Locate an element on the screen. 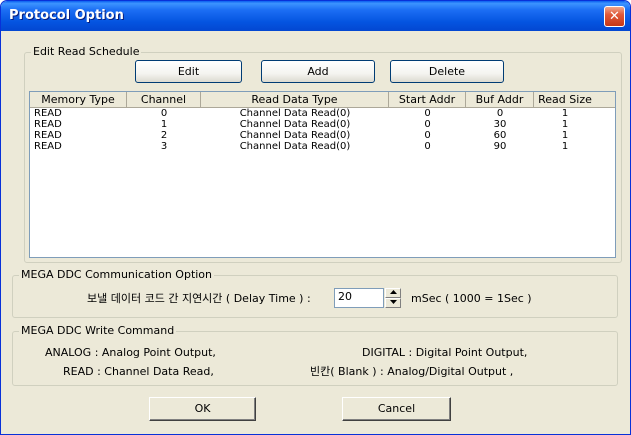 The image size is (631, 435). cell-channel: 2 is located at coordinates (164, 135).